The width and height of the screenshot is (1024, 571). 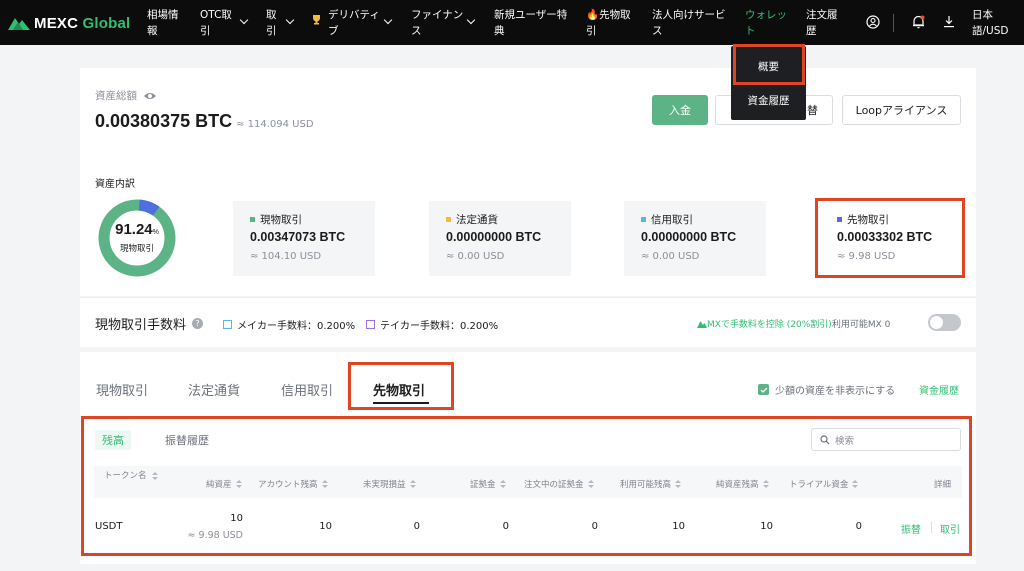 What do you see at coordinates (271, 23) in the screenshot?
I see `nav-trade: 取引` at bounding box center [271, 23].